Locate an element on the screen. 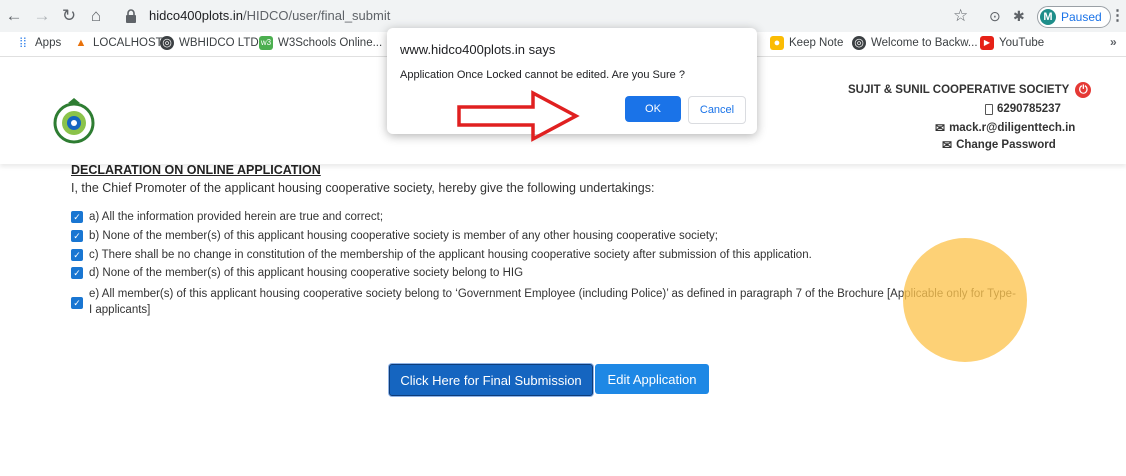  edit-application-button: Edit Application is located at coordinates (652, 379).